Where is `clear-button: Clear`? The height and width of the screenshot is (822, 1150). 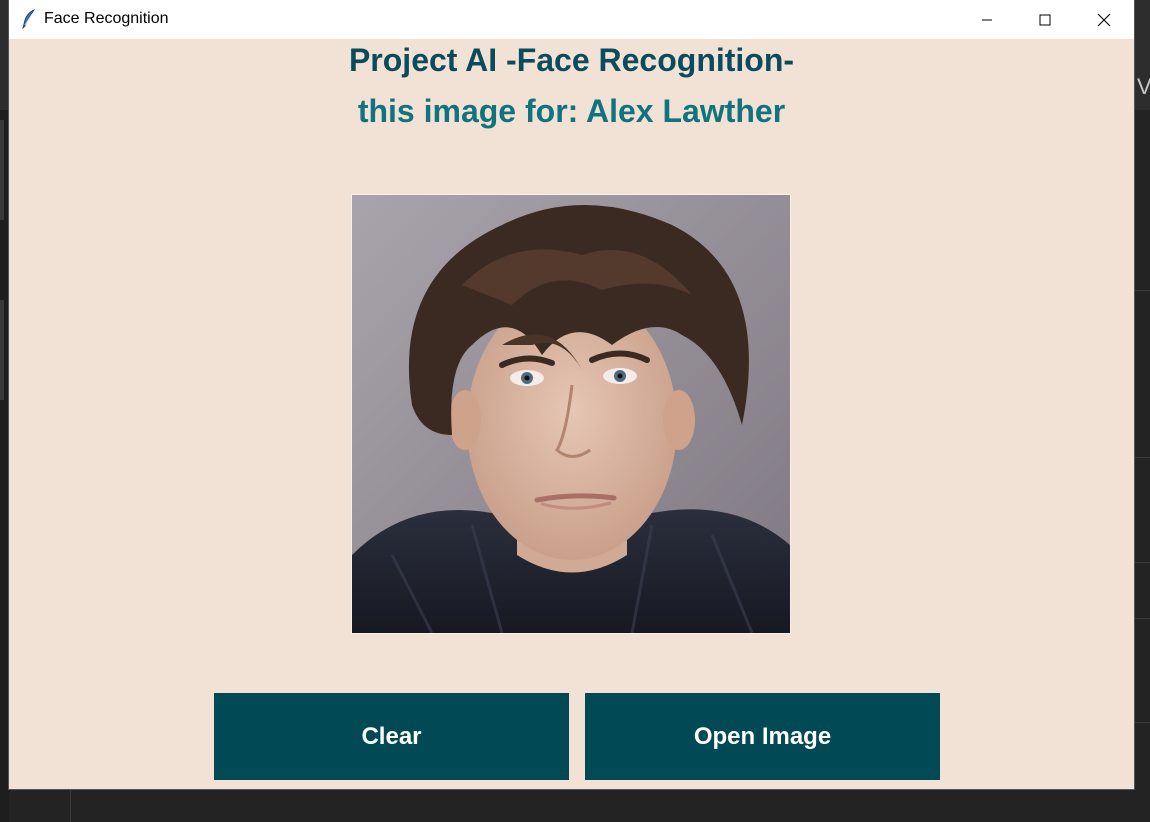 clear-button: Clear is located at coordinates (391, 736).